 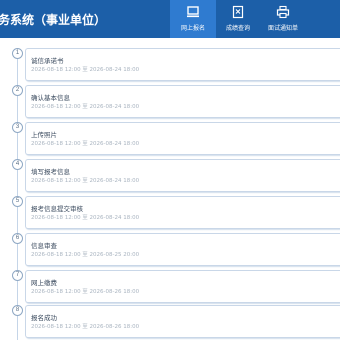 I want to click on nav-label-score-query: 成绩查询, so click(x=237, y=28).